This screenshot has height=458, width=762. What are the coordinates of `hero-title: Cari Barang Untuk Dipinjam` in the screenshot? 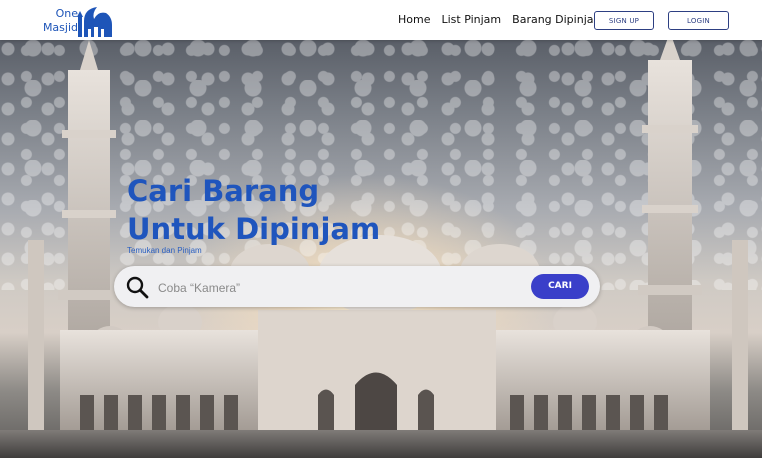 It's located at (253, 210).